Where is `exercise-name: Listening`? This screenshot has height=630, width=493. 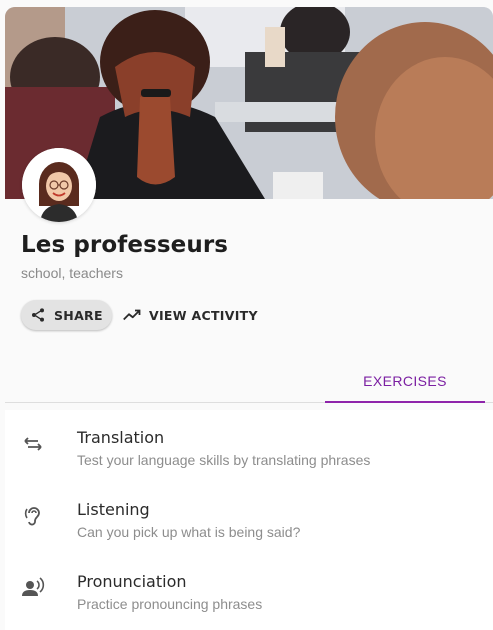
exercise-name: Listening is located at coordinates (113, 509).